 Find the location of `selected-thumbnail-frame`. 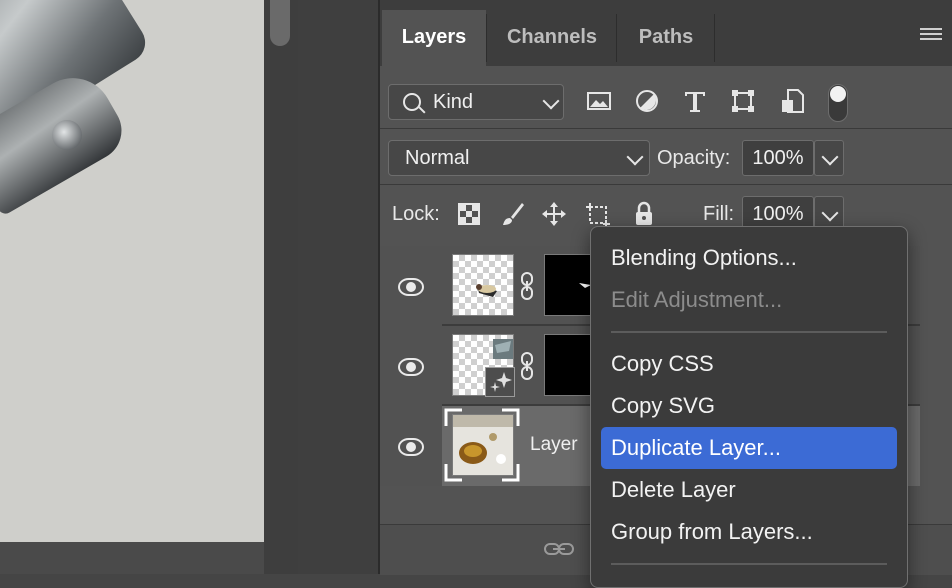

selected-thumbnail-frame is located at coordinates (482, 445).